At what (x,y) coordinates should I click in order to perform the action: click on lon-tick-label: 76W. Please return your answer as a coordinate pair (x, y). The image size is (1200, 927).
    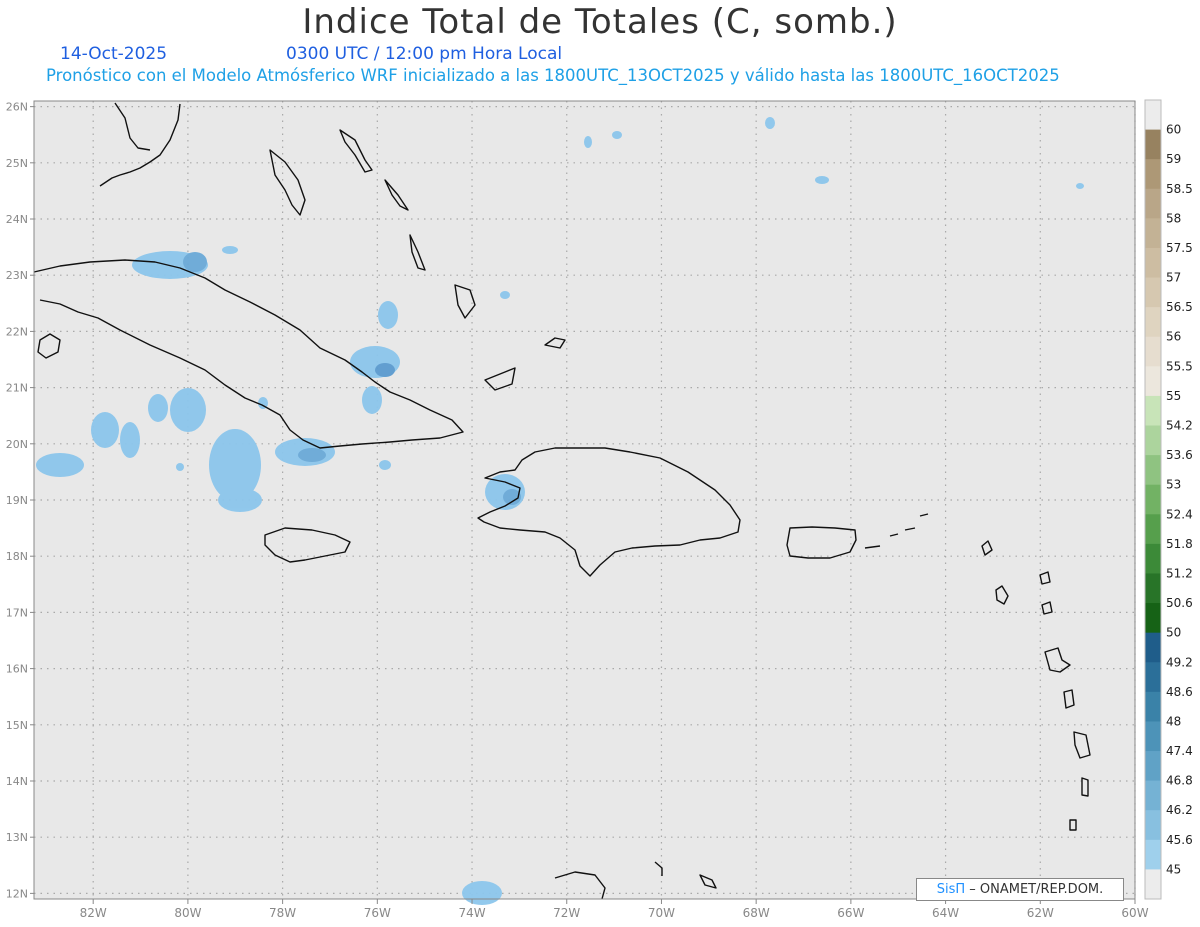
    Looking at the image, I should click on (377, 913).